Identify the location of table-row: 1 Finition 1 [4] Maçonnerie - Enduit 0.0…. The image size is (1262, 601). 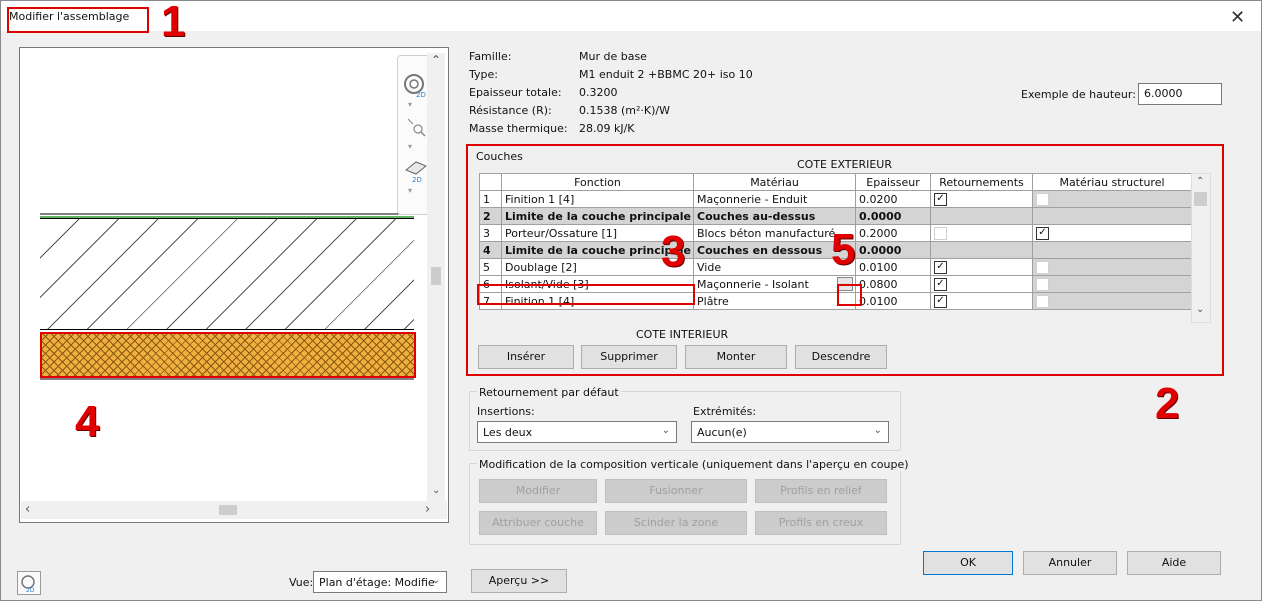
(835, 199).